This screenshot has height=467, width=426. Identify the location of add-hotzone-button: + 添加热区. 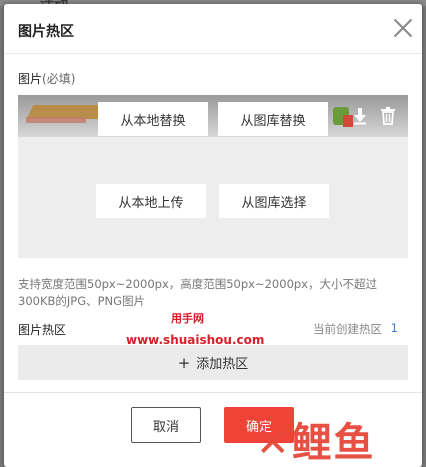
(213, 362).